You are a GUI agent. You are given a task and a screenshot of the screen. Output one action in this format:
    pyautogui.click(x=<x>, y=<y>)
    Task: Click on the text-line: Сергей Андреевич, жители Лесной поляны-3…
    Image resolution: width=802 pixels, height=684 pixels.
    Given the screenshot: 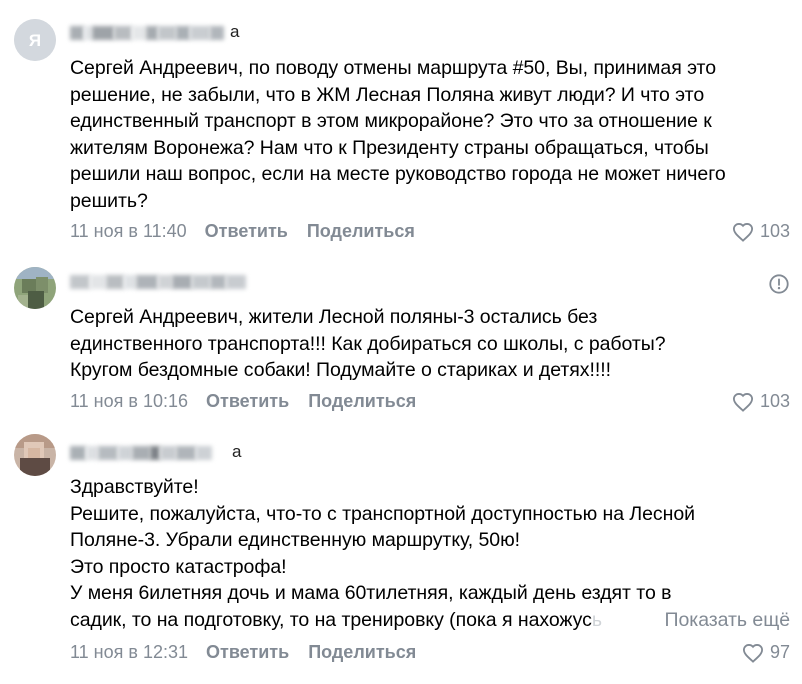 What is the action you would take?
    pyautogui.click(x=334, y=317)
    